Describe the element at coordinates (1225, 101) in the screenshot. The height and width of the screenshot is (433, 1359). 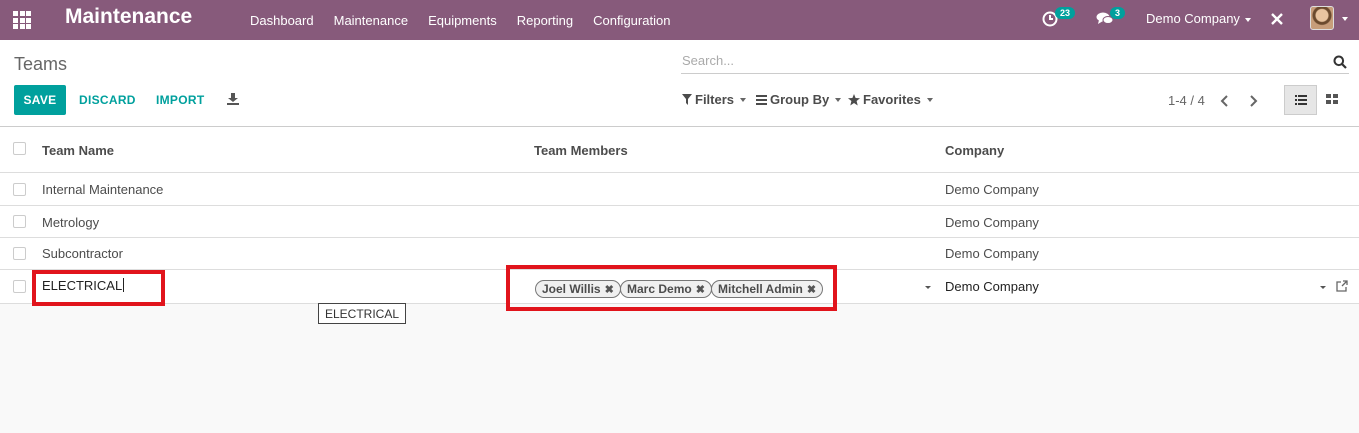
I see `pager-previous-icon` at that location.